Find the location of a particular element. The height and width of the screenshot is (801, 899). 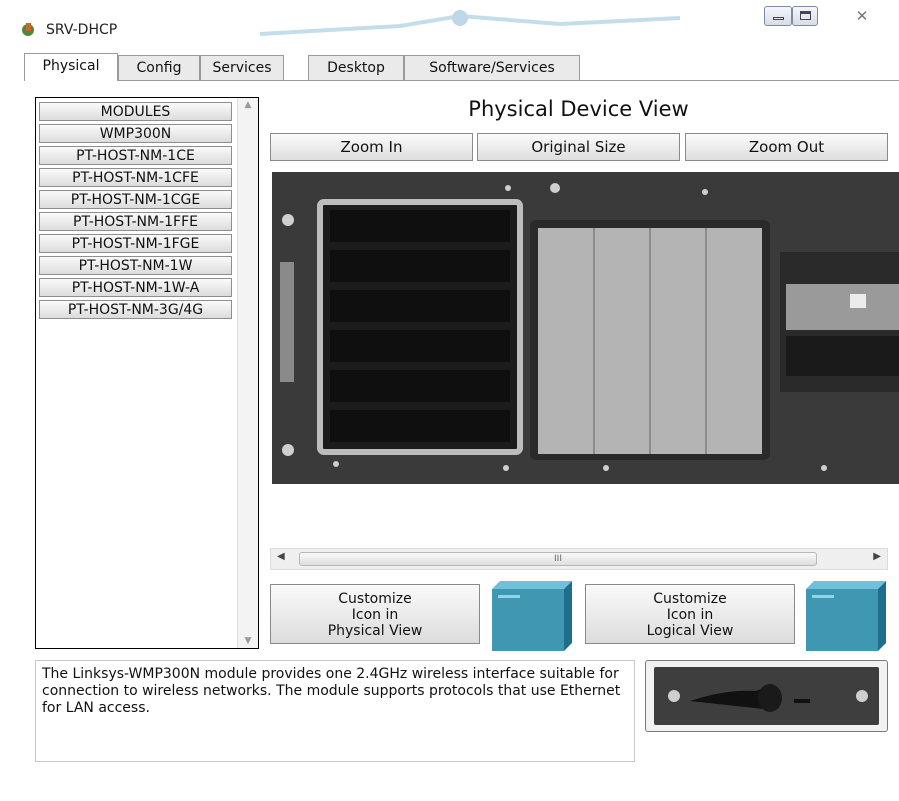

close-button: ✕ is located at coordinates (862, 16).